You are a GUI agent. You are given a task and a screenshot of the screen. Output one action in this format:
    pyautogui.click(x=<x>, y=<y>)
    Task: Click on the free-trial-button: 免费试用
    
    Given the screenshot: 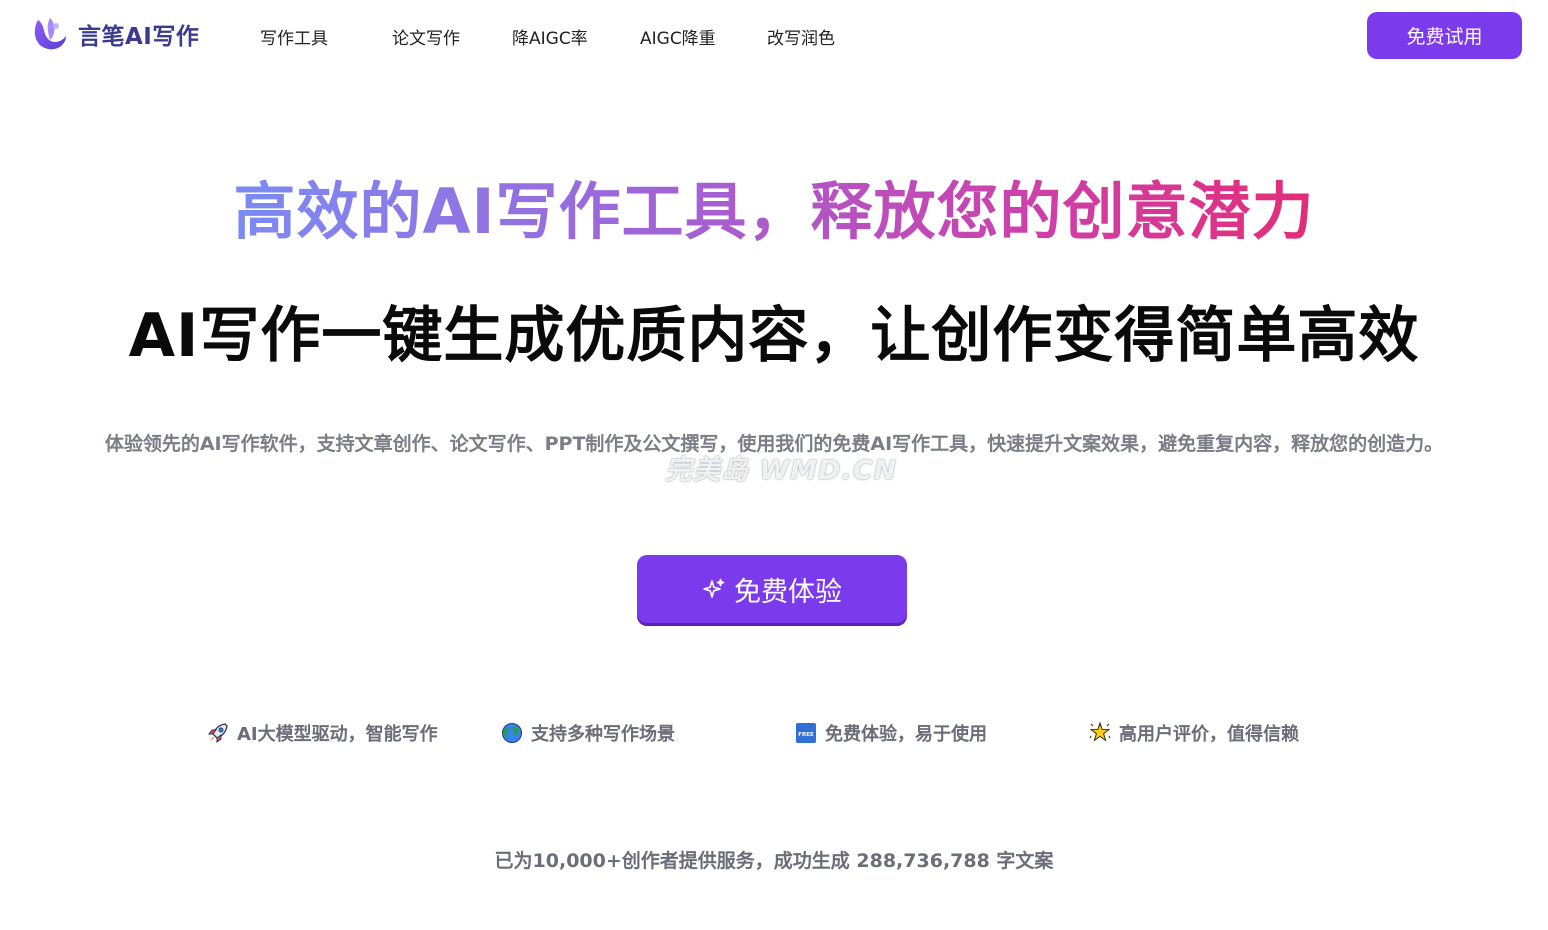 What is the action you would take?
    pyautogui.click(x=1444, y=35)
    